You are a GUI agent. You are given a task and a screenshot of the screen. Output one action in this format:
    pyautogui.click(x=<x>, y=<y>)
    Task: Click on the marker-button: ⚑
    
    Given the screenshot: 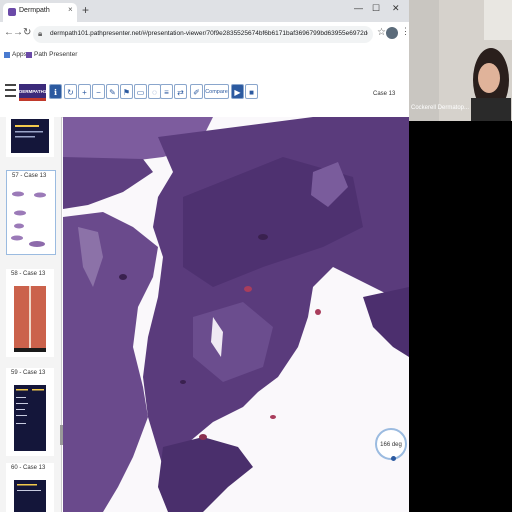 What is the action you would take?
    pyautogui.click(x=126, y=91)
    